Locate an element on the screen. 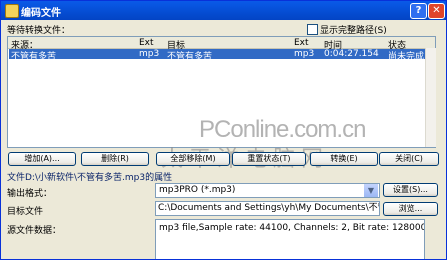 The width and height of the screenshot is (447, 260). files-label: 等待转换文件： is located at coordinates (39, 31).